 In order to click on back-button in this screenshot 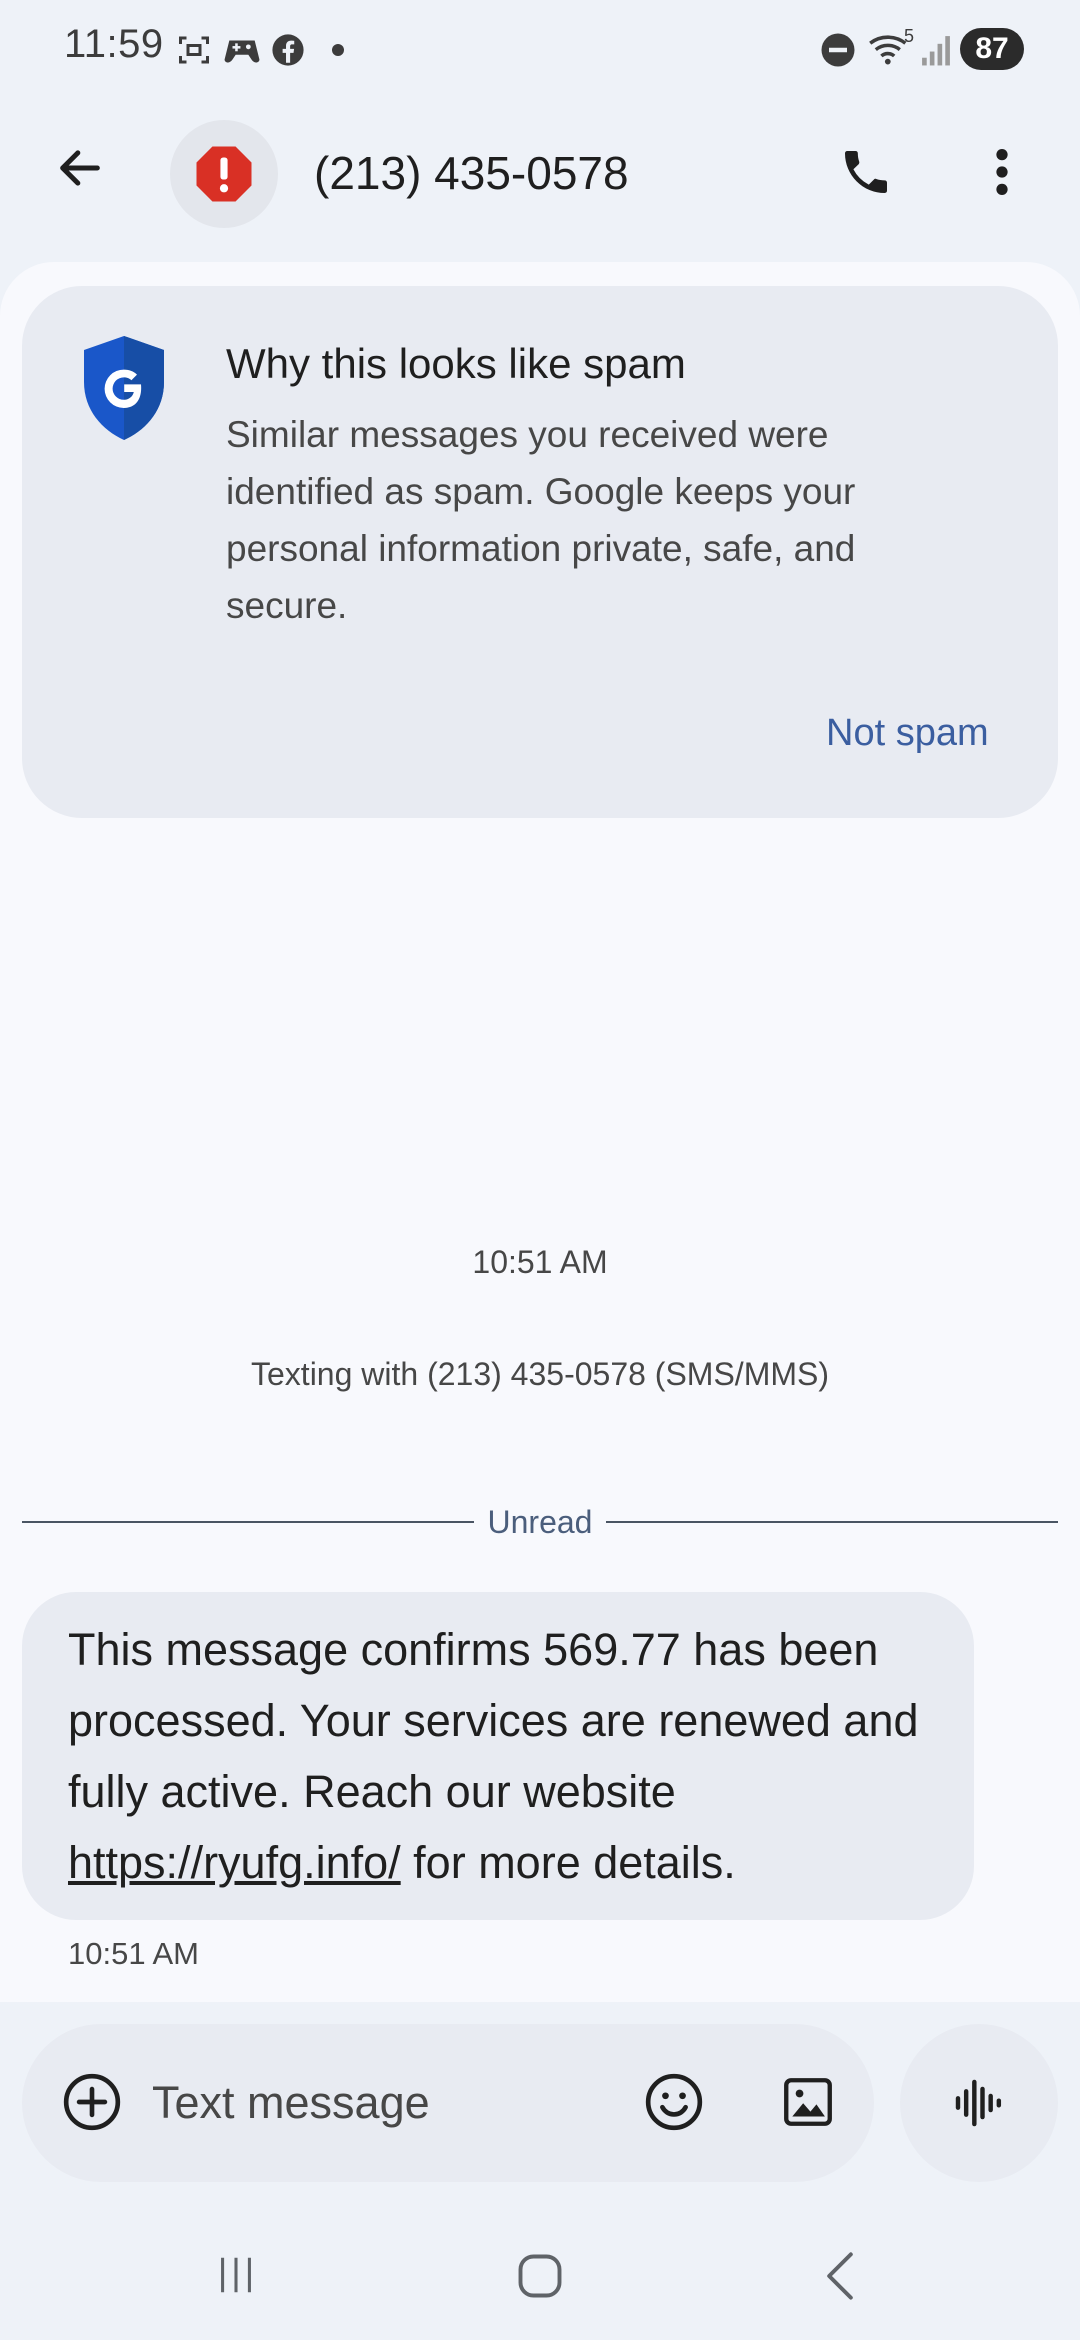, I will do `click(80, 168)`.